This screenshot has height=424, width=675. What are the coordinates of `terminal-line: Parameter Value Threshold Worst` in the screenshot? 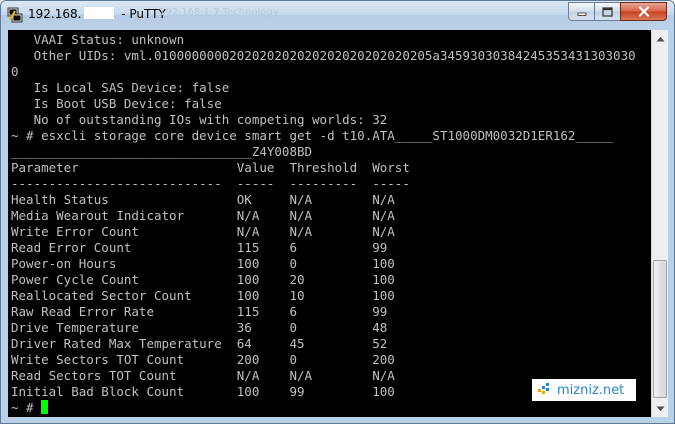 It's located at (210, 167).